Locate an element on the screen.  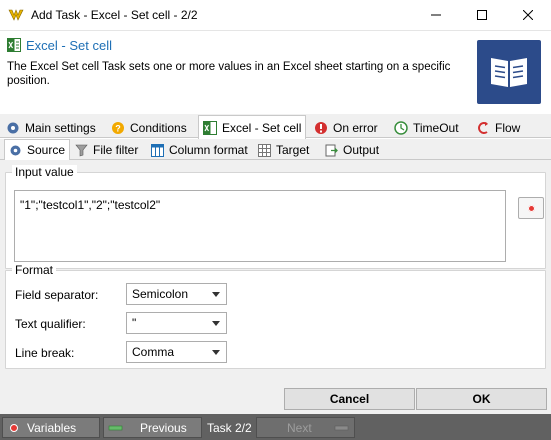
tab-excel-set-cell: Excel - Set cell is located at coordinates (252, 127).